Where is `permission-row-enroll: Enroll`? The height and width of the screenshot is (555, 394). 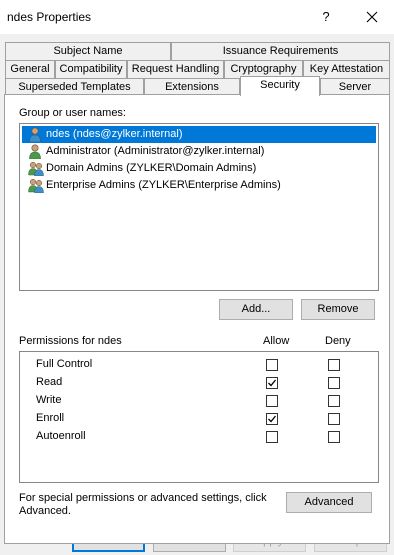 permission-row-enroll: Enroll is located at coordinates (199, 418).